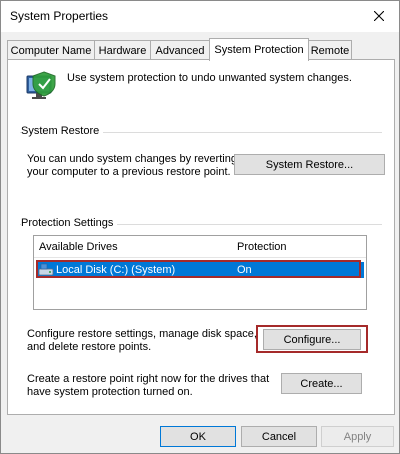 The width and height of the screenshot is (400, 454). I want to click on column-available-drives: Available Drives, so click(78, 247).